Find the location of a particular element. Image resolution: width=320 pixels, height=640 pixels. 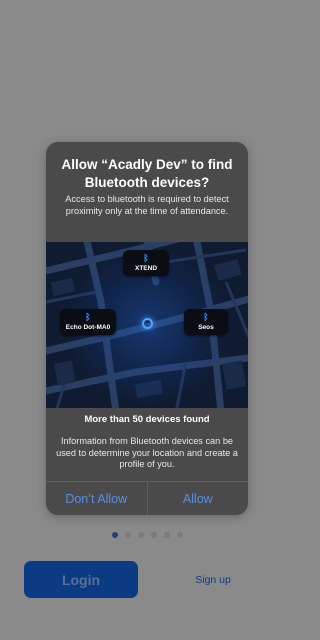

device-xtend: ᛒ XTEND is located at coordinates (146, 263).